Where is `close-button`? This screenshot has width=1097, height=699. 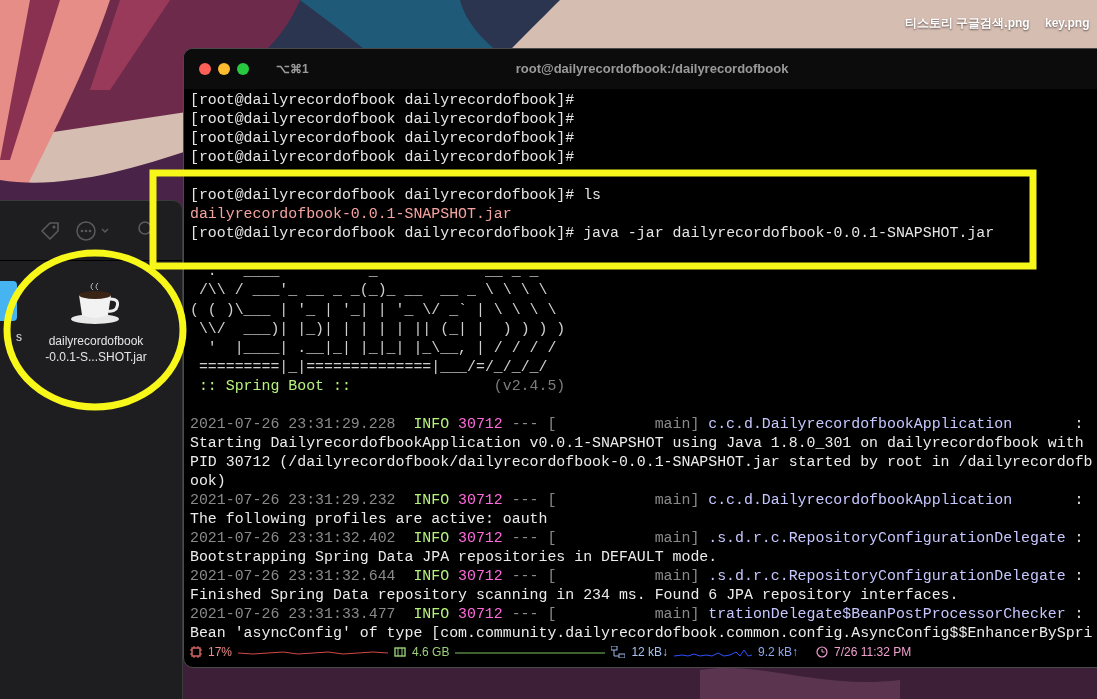 close-button is located at coordinates (205, 69).